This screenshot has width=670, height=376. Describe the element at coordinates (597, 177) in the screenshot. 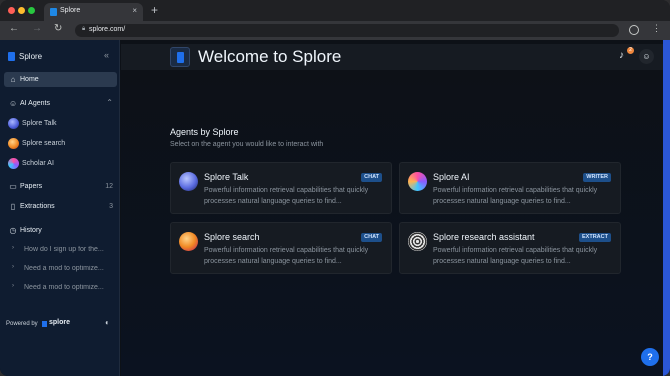

I see `agent-type-badge: WRITER` at that location.